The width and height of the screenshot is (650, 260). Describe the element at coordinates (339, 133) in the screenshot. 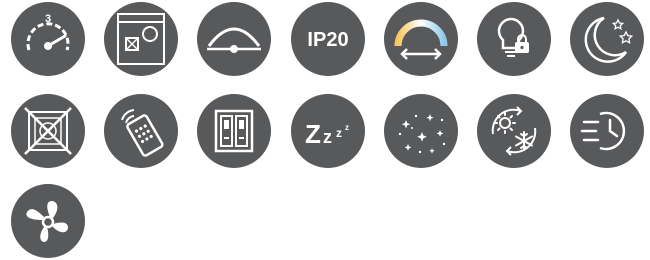

I see `sleep-z-small: z` at that location.